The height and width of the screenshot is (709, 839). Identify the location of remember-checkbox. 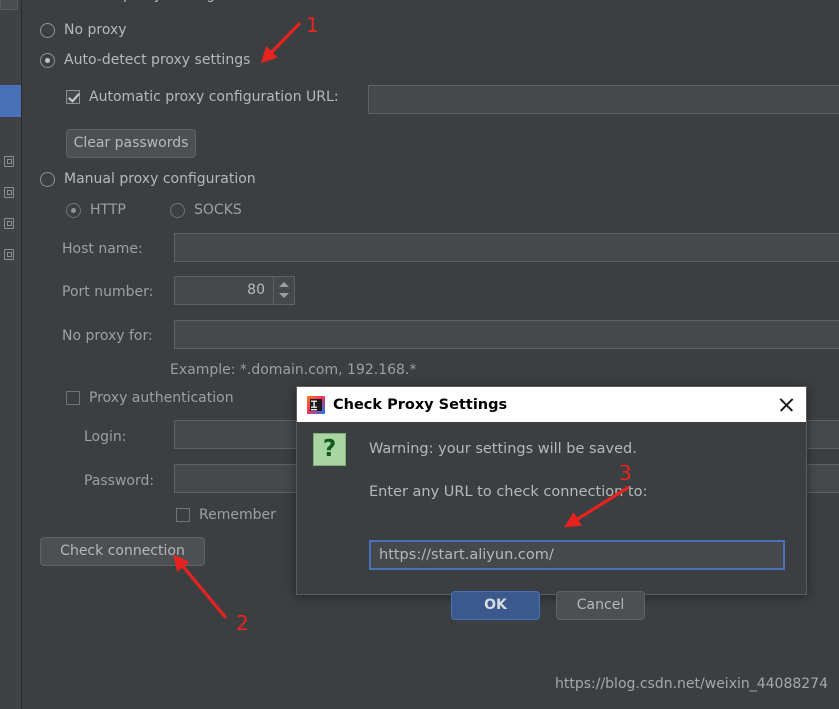
(183, 515).